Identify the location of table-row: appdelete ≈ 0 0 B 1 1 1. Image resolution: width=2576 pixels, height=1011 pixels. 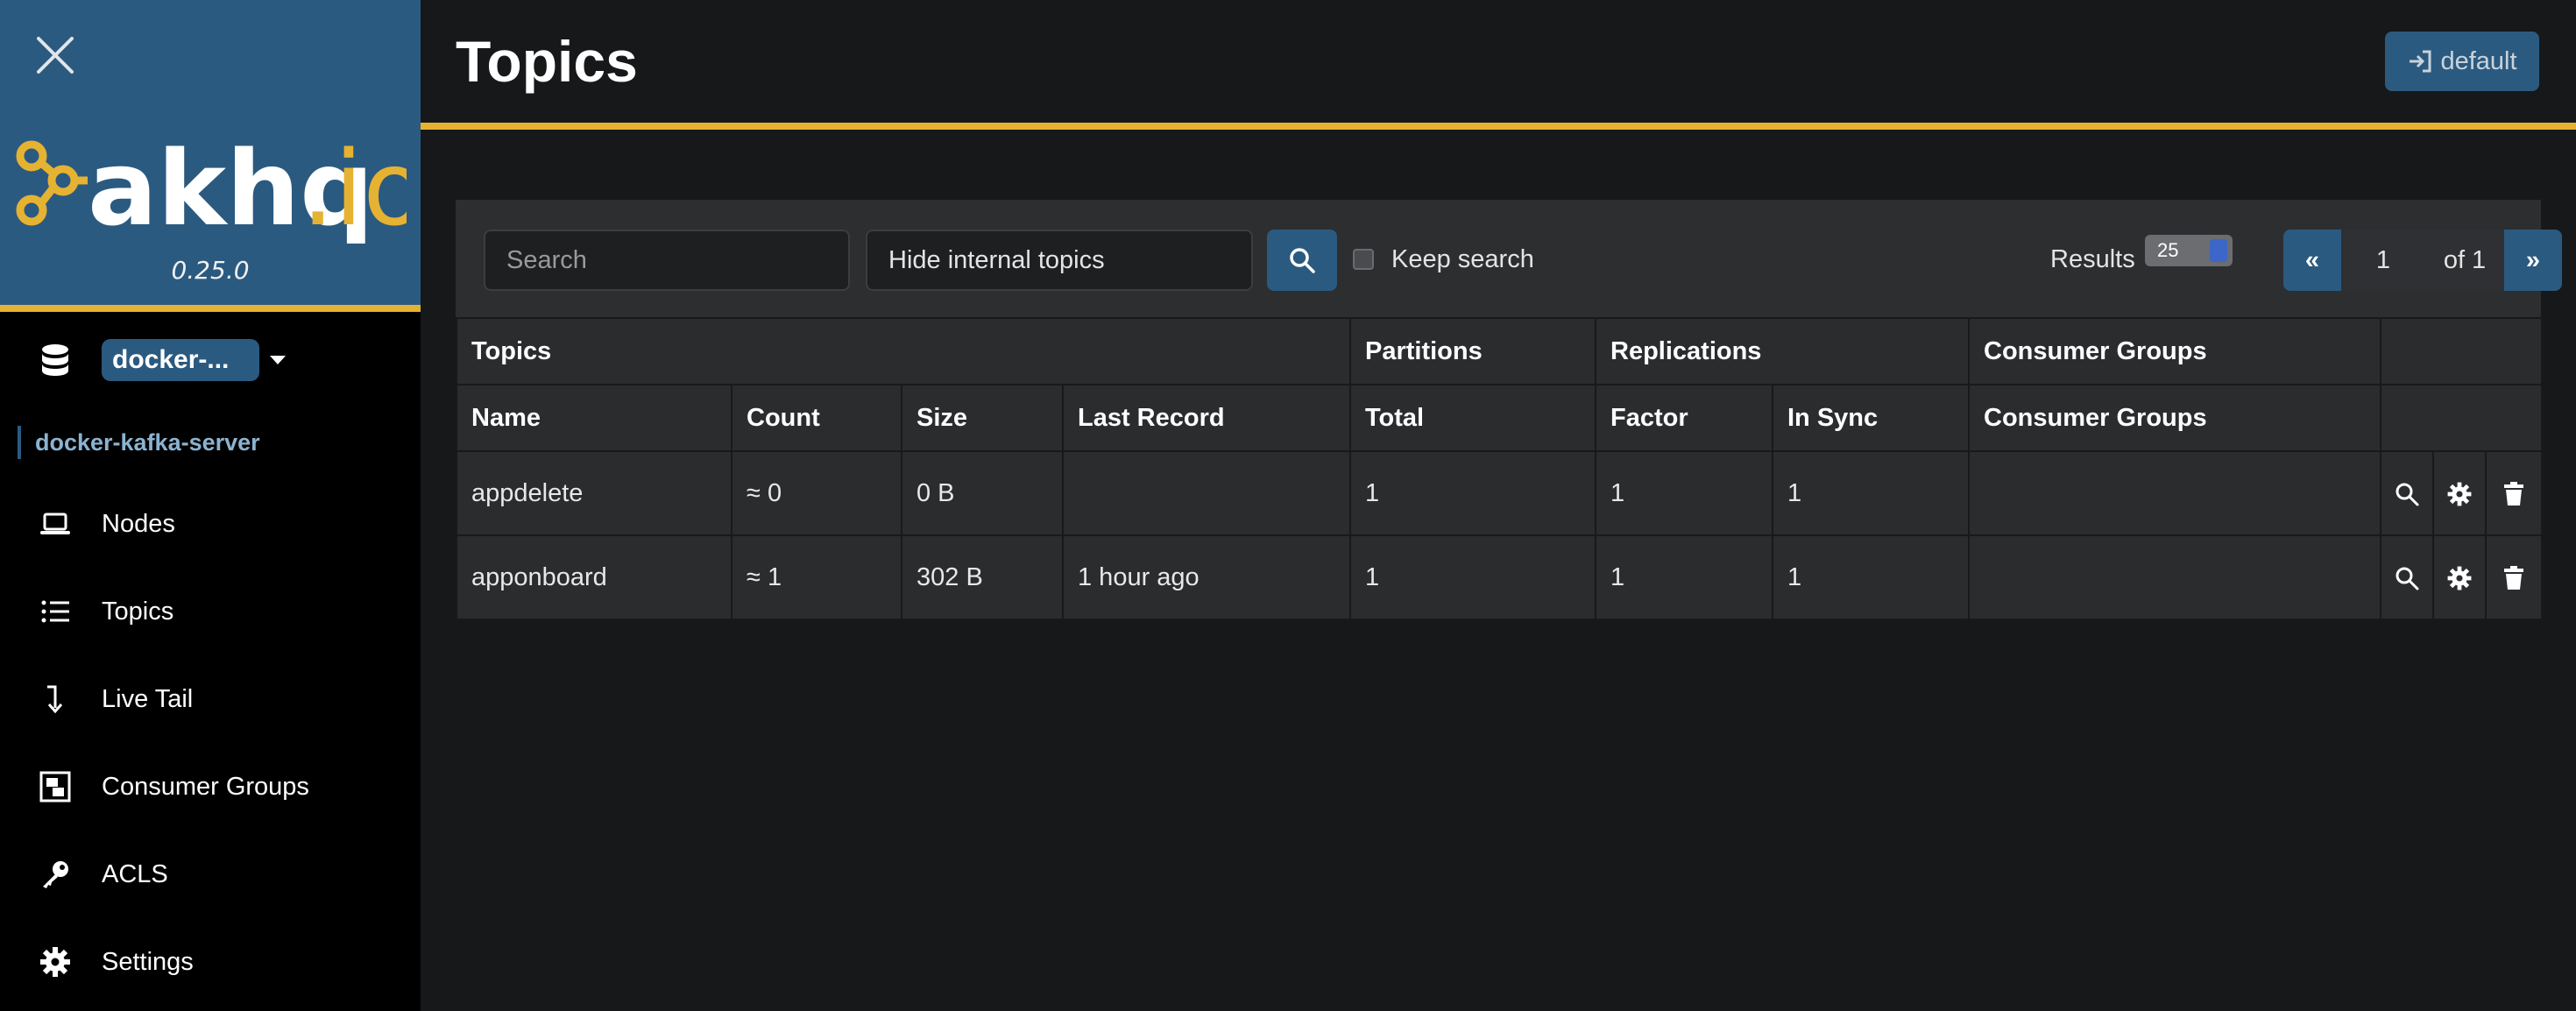
(1500, 493).